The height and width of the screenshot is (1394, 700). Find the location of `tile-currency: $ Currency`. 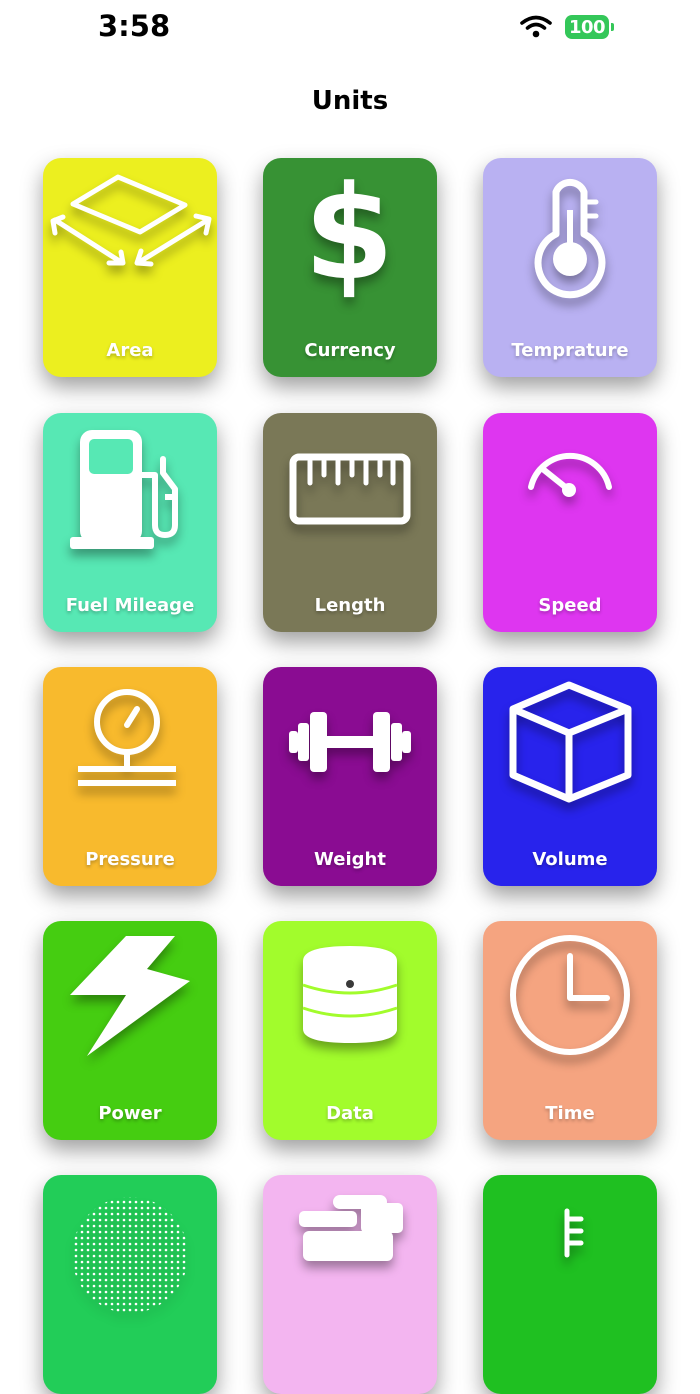

tile-currency: $ Currency is located at coordinates (350, 267).